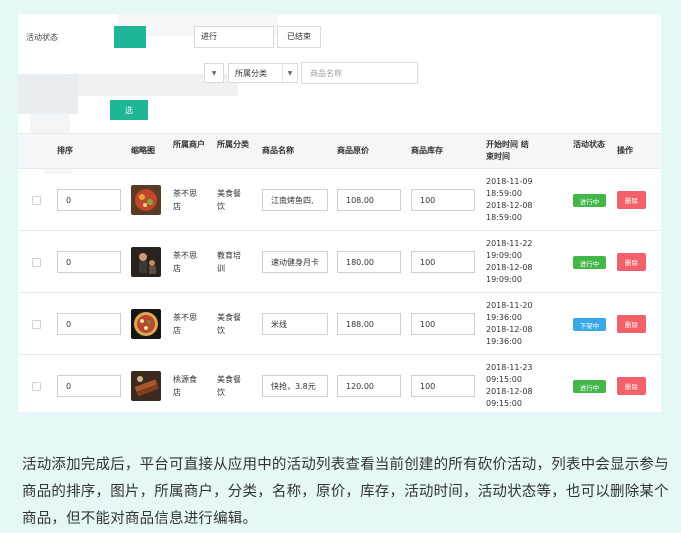  I want to click on end-time: 2018-12-08 19:09:00, so click(509, 273).